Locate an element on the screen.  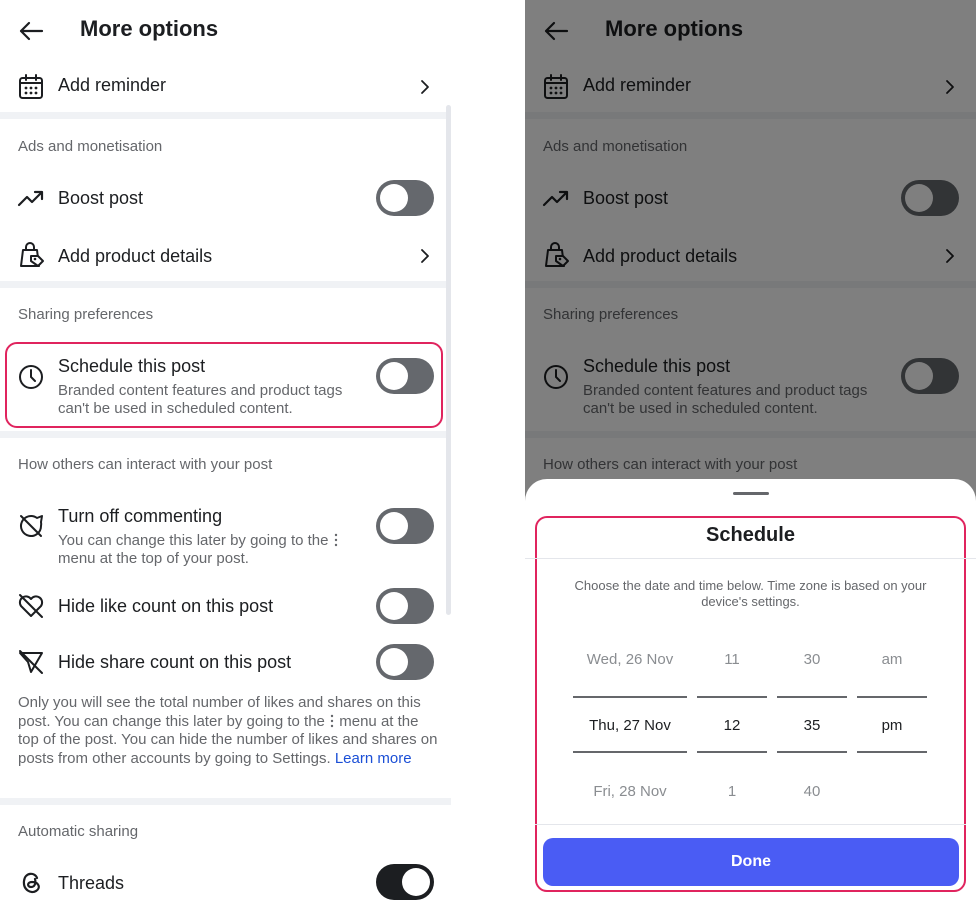
picker-date-prev: Wed, 26 Nov is located at coordinates (630, 659).